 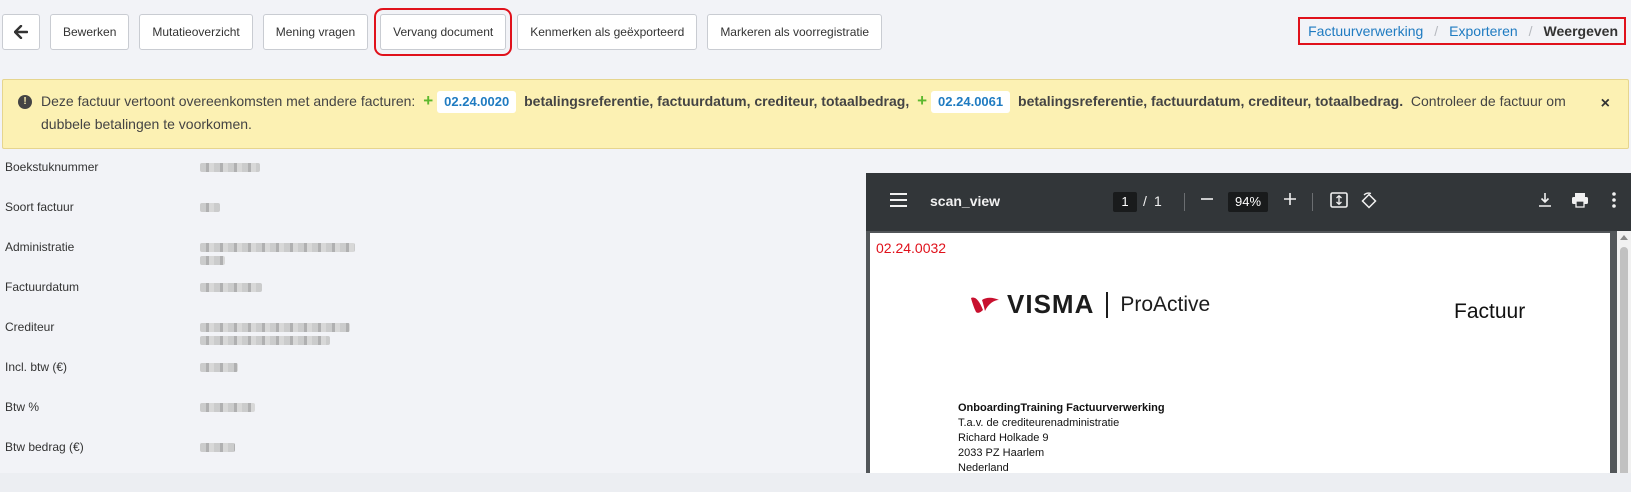 I want to click on visma-logo: VISMA ProActive, so click(x=1089, y=304).